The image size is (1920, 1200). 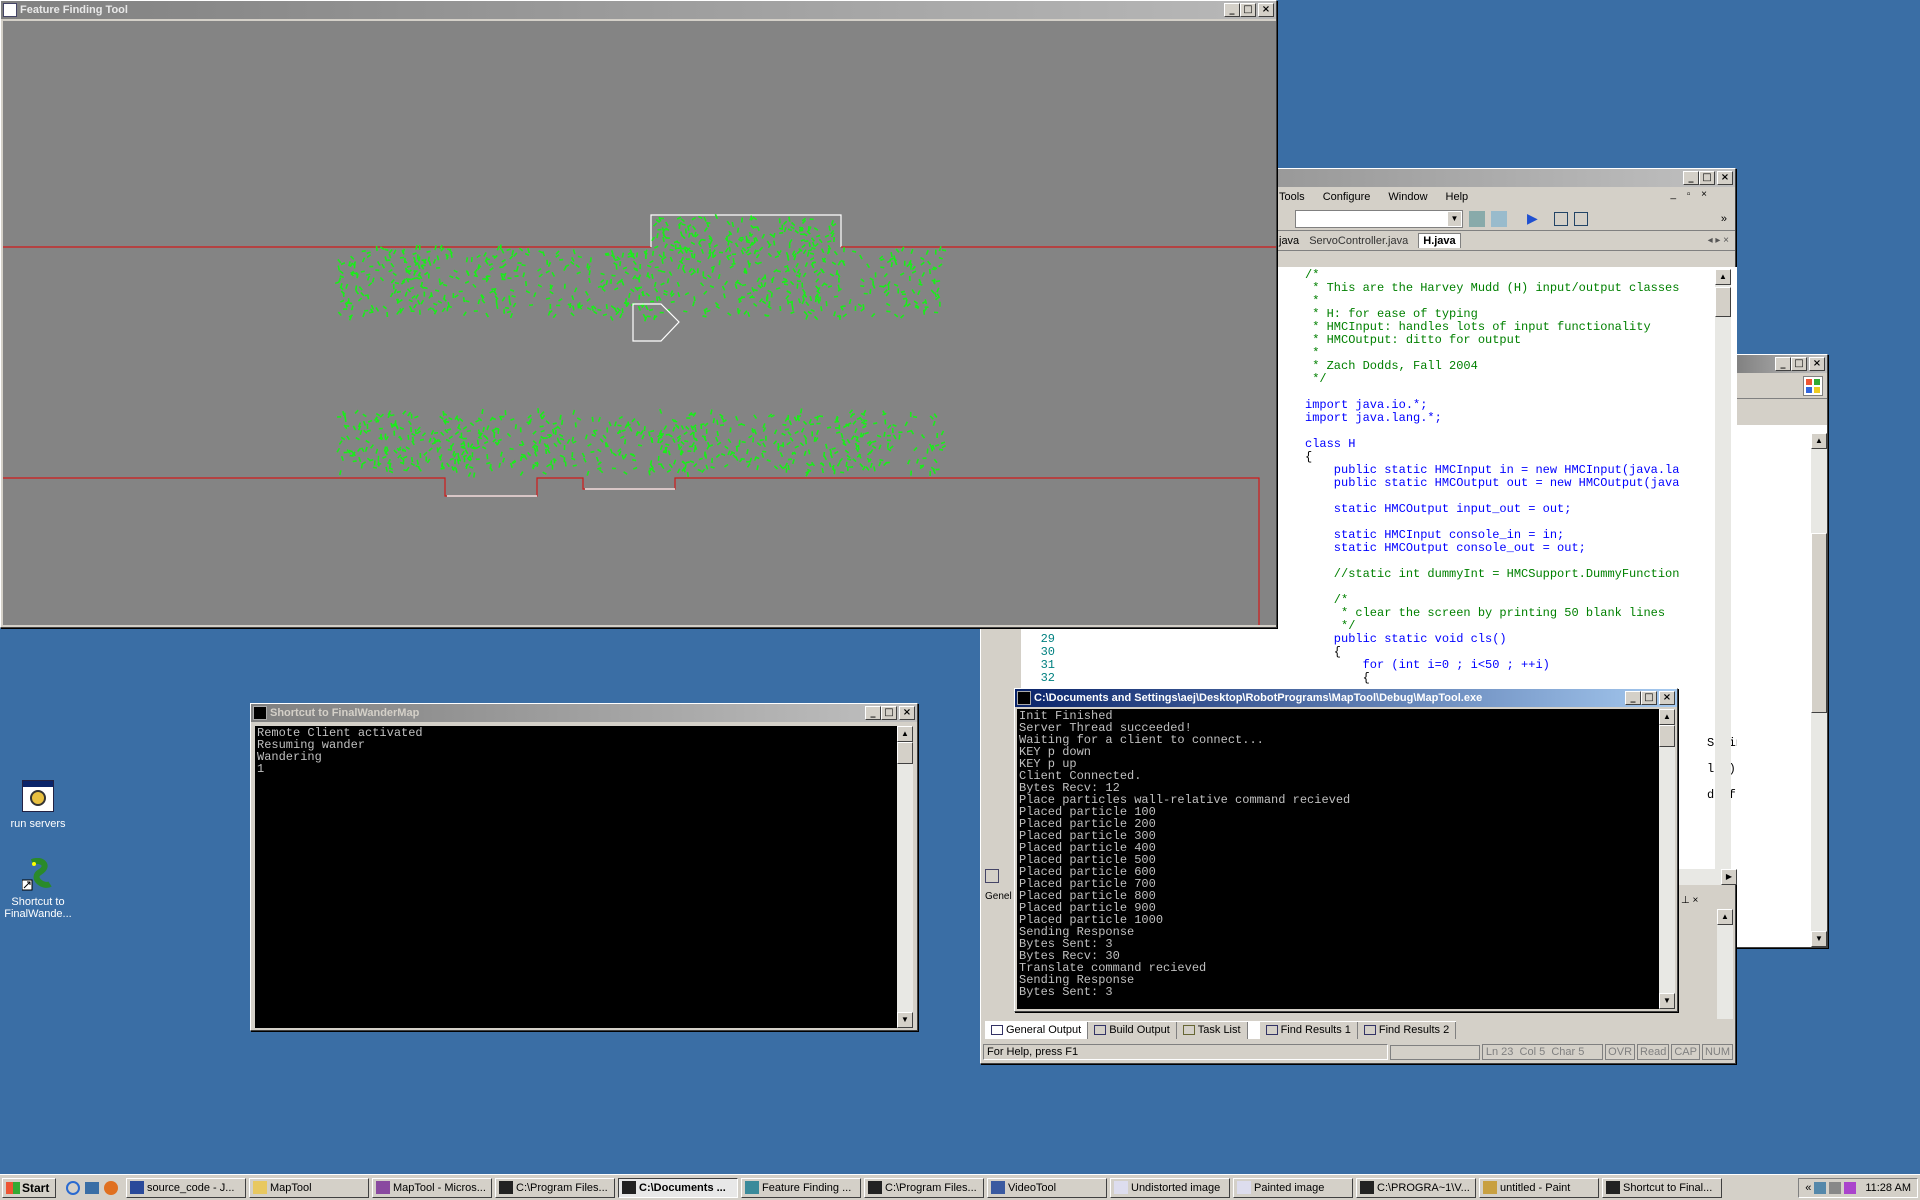 What do you see at coordinates (1358, 241) in the screenshot?
I see `tab-servocontroller: ServoController.java` at bounding box center [1358, 241].